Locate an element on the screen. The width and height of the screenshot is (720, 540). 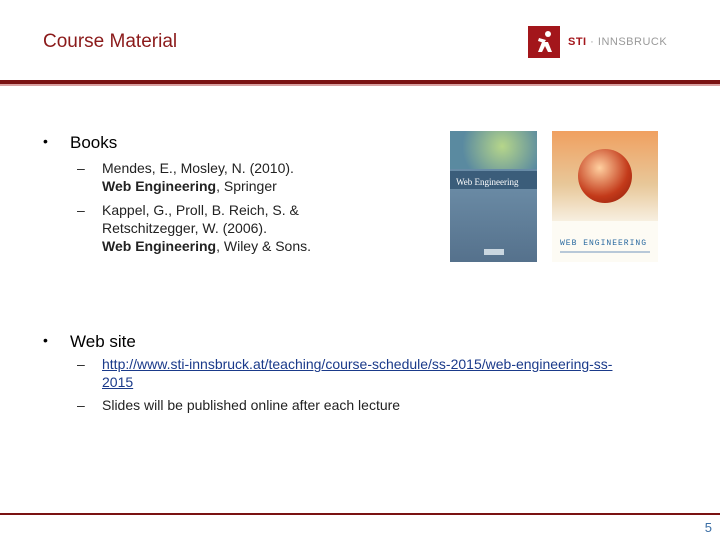
header-rule-shadow is located at coordinates (360, 85).